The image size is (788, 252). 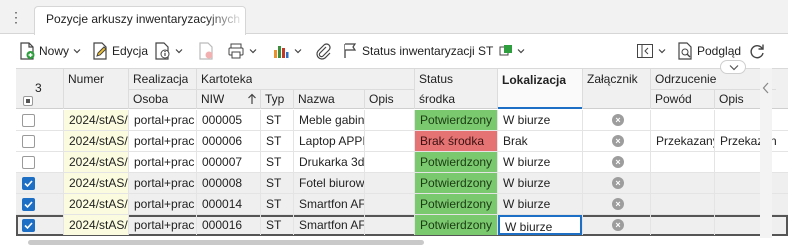 What do you see at coordinates (323, 51) in the screenshot?
I see `attachment-button` at bounding box center [323, 51].